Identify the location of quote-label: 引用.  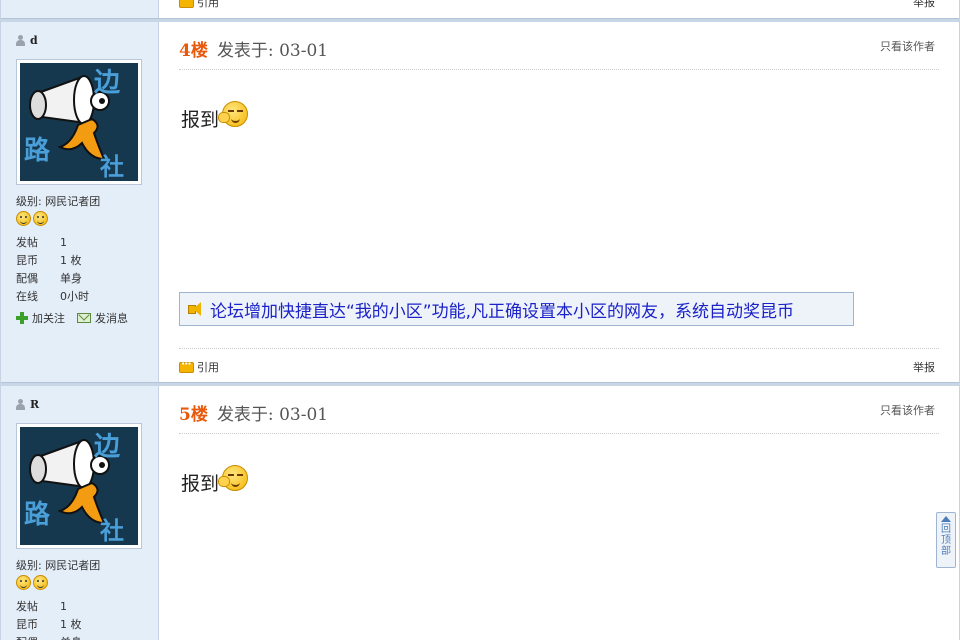
(208, 367).